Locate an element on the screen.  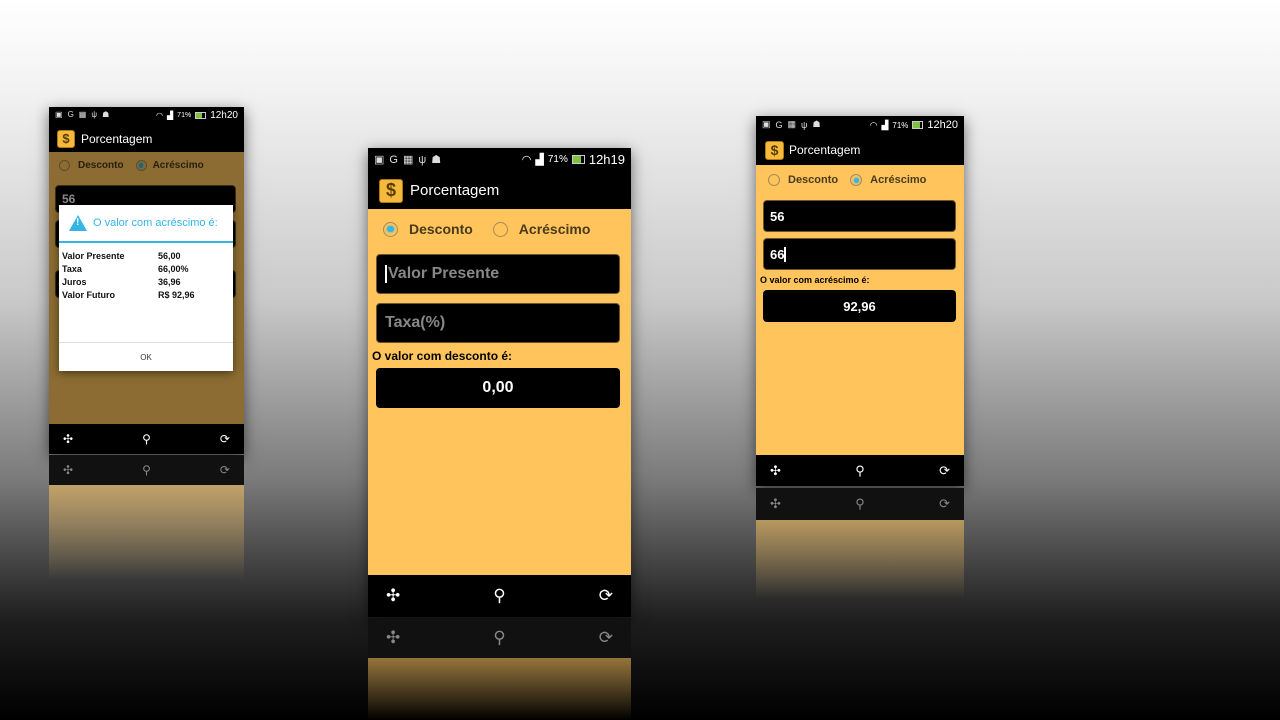
dialog-row: Juros 36,96 is located at coordinates (121, 282).